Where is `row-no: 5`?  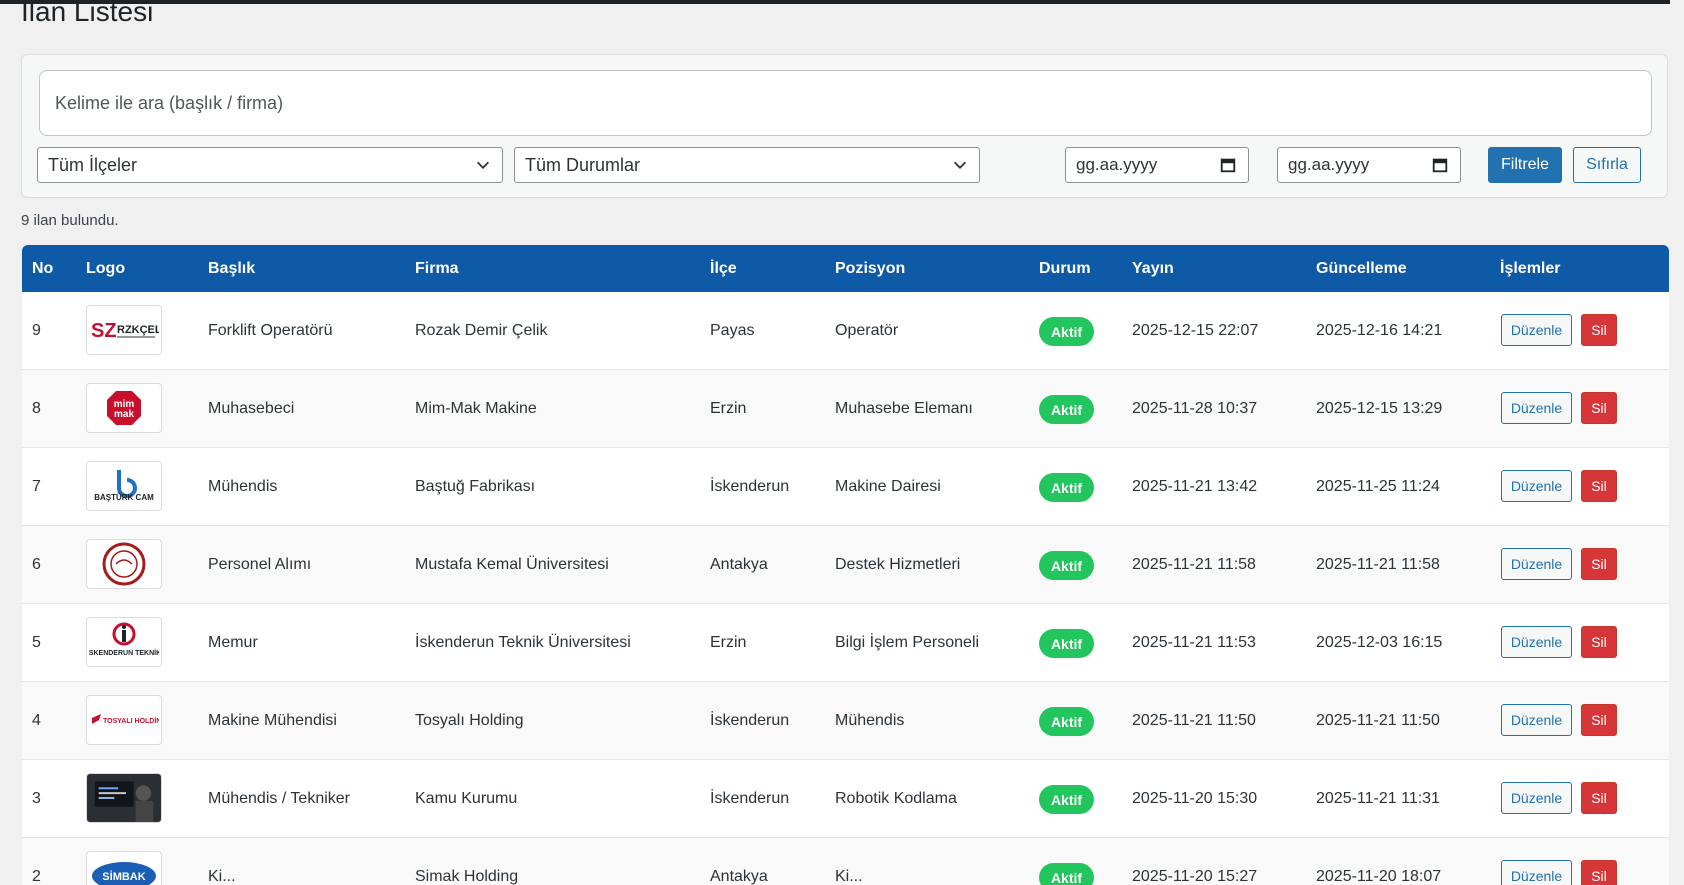 row-no: 5 is located at coordinates (36, 642).